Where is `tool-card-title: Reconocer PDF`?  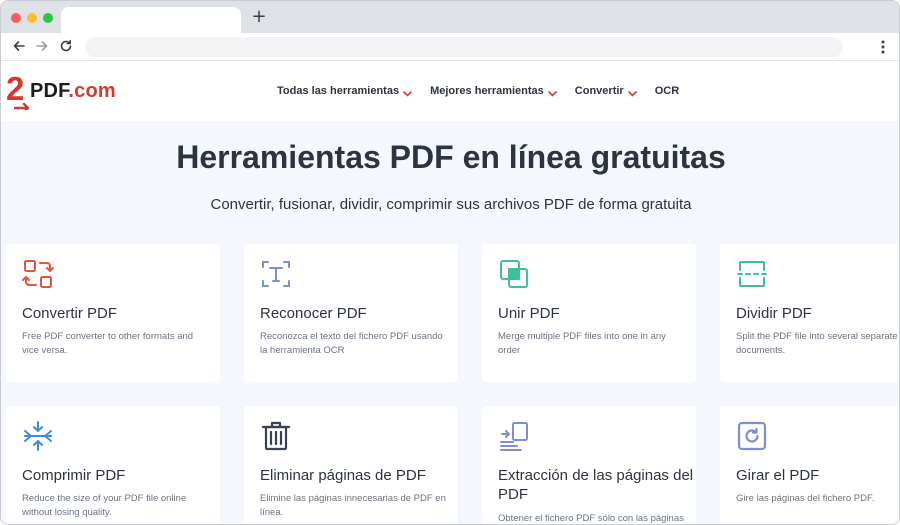 tool-card-title: Reconocer PDF is located at coordinates (313, 313).